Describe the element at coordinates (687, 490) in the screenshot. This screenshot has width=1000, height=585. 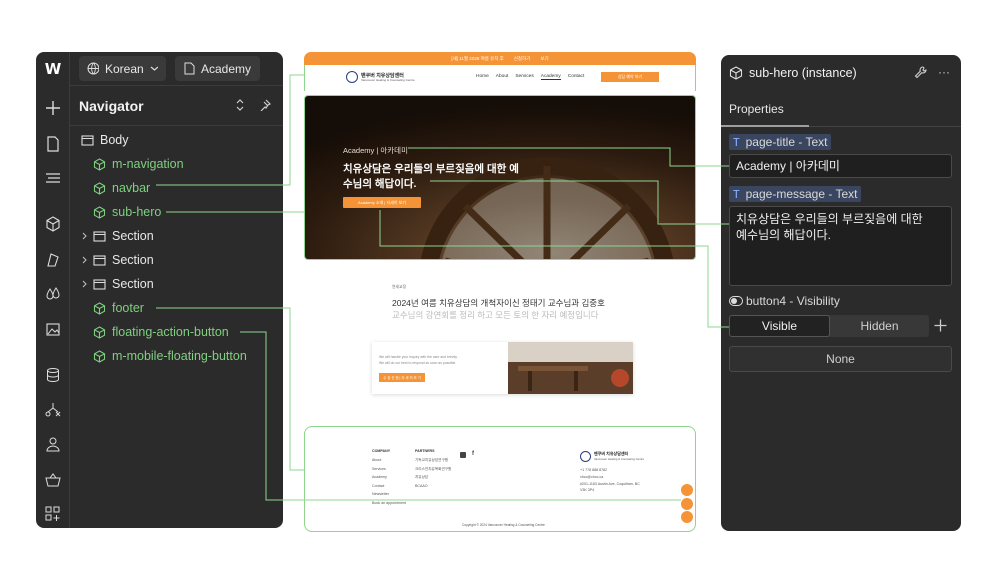
I see `fab-chat-button` at that location.